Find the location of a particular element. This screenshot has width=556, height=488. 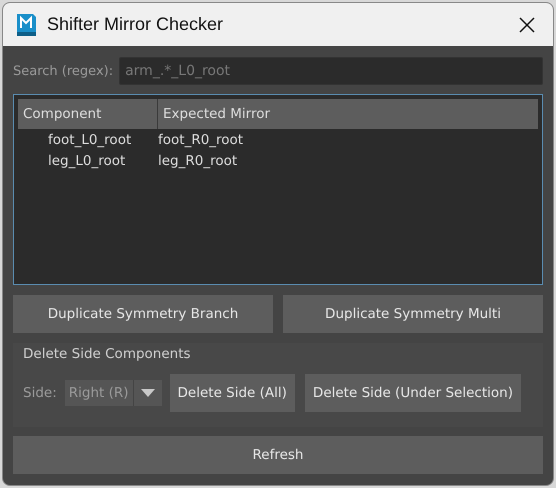

delete-button: Delete Side (Under Selection) is located at coordinates (412, 393).